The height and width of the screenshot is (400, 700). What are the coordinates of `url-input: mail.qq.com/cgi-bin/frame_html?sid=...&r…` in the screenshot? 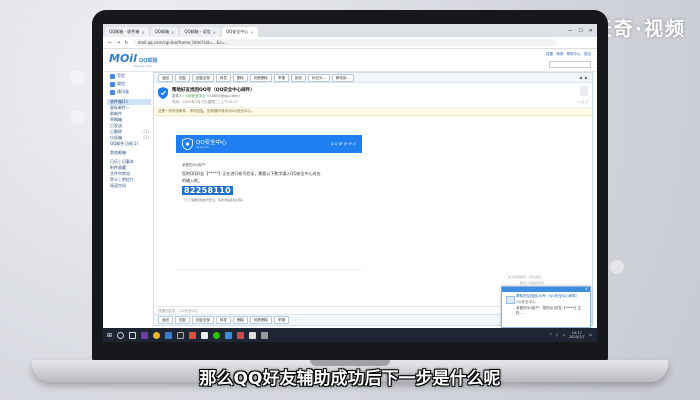 It's located at (345, 42).